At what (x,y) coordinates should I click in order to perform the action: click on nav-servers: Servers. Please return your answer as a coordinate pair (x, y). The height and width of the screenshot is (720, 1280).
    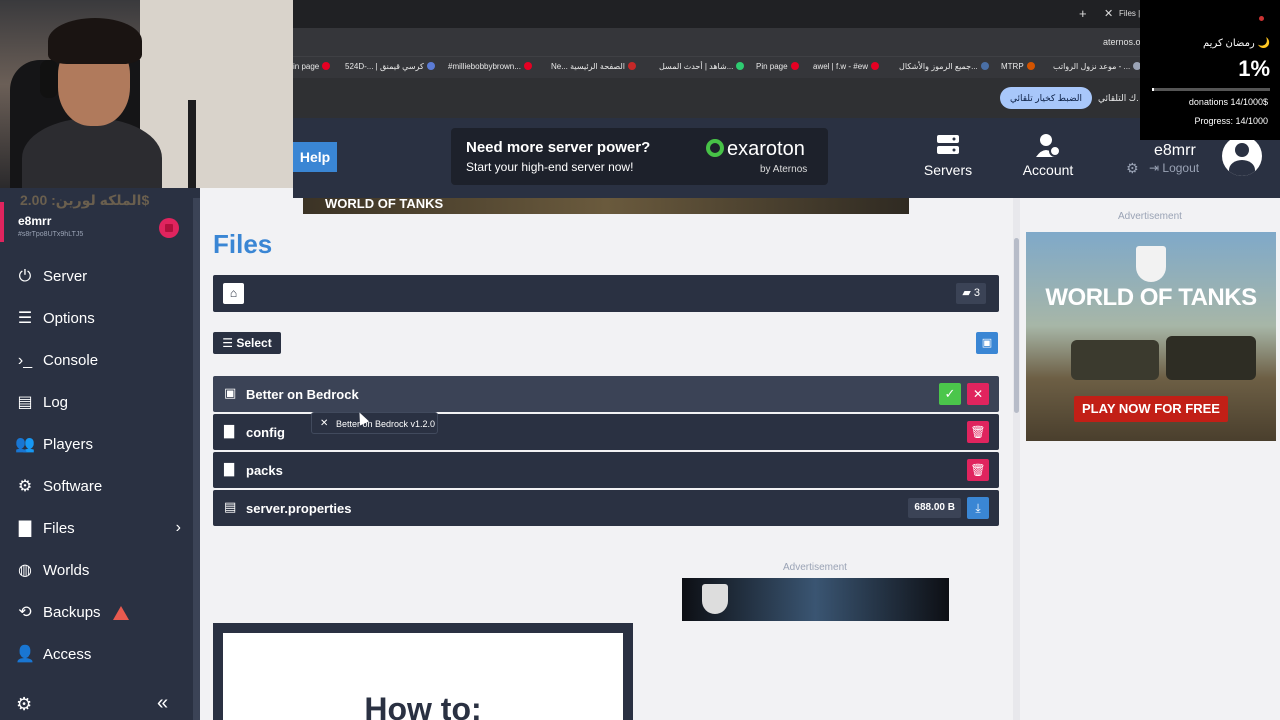
    Looking at the image, I should click on (948, 155).